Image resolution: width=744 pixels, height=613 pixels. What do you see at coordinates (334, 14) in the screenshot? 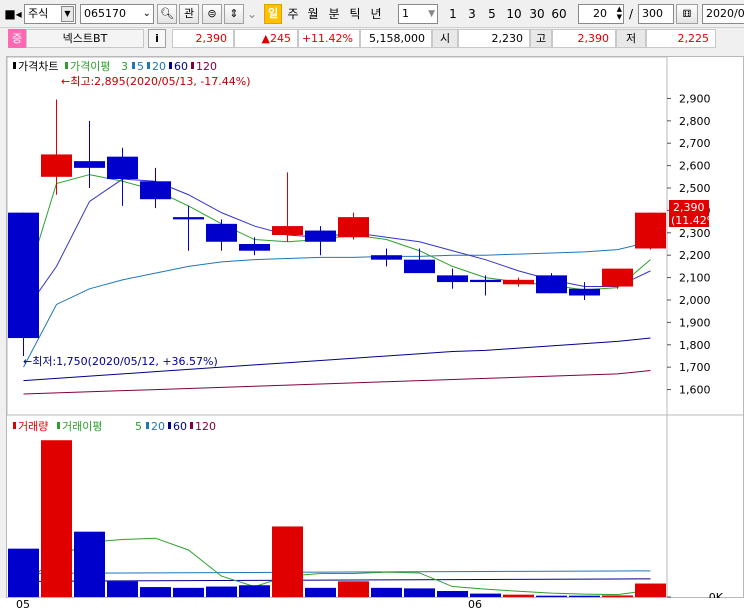
I see `period-minute-button: 분` at bounding box center [334, 14].